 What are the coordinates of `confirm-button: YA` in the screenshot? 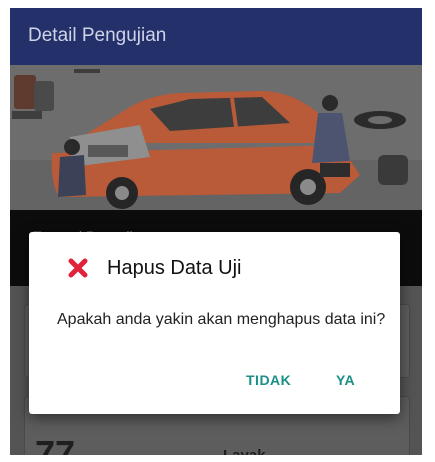 It's located at (345, 380).